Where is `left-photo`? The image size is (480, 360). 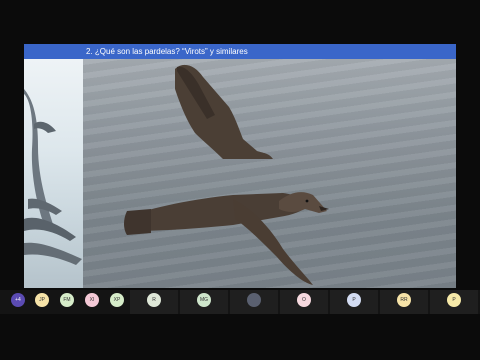
left-photo is located at coordinates (53, 173).